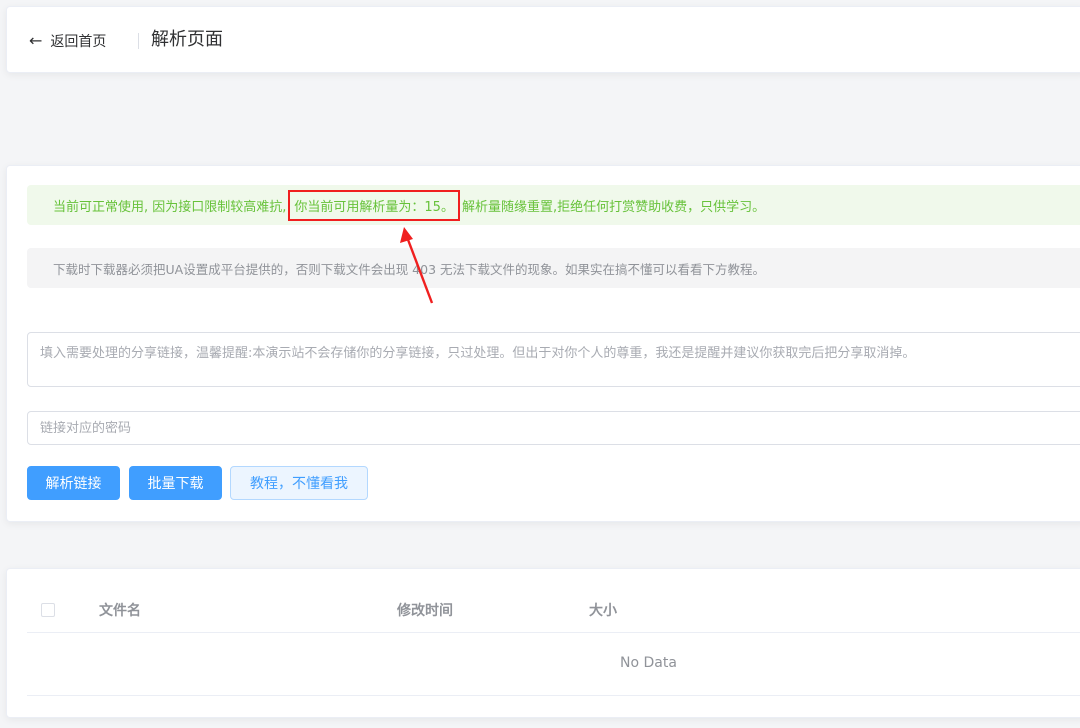 The width and height of the screenshot is (1080, 728). Describe the element at coordinates (36, 40) in the screenshot. I see `arrow-left-icon: ←` at that location.